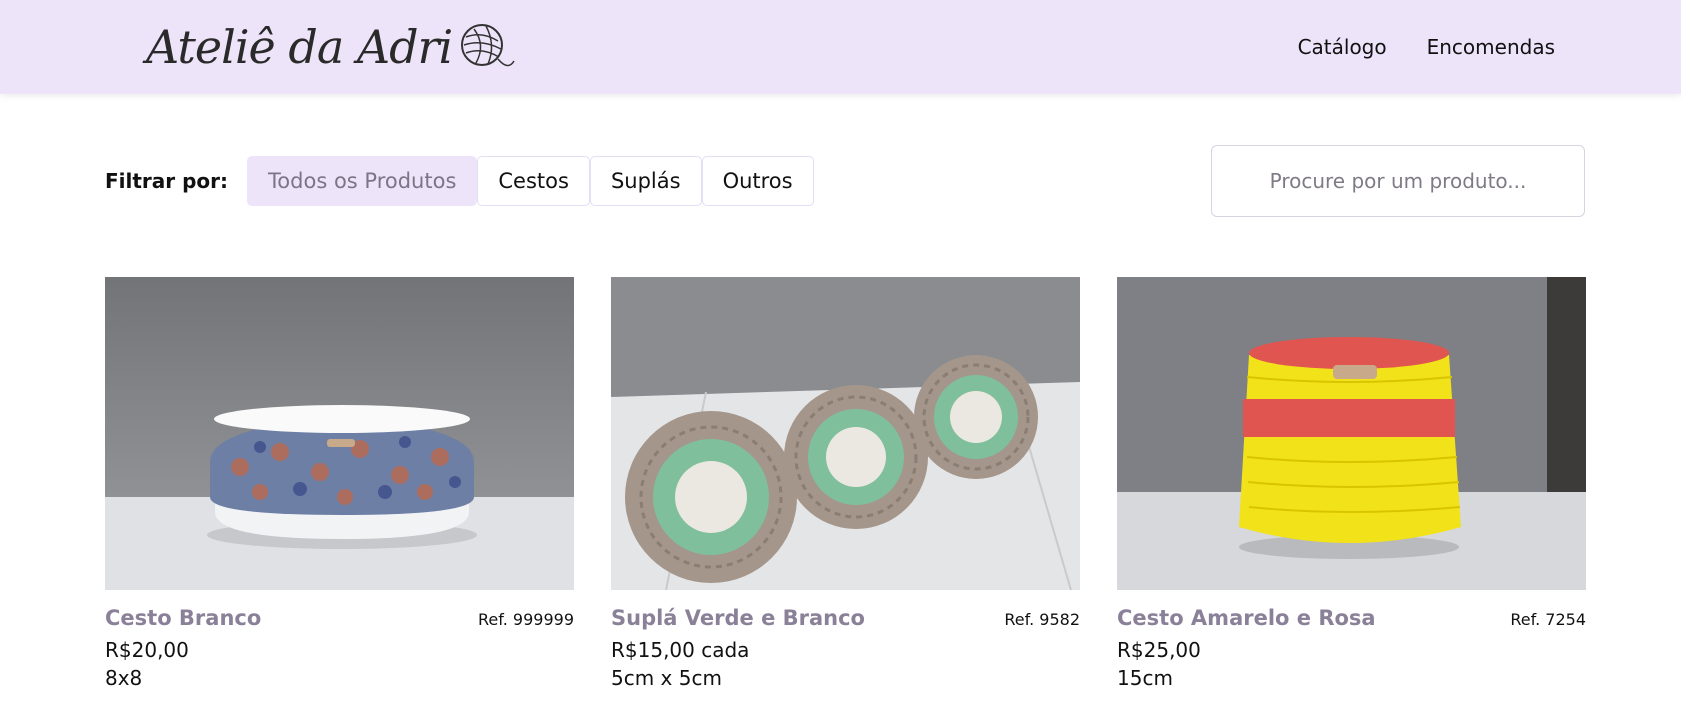 The image size is (1681, 728). What do you see at coordinates (183, 618) in the screenshot?
I see `product-name: Cesto Branco` at bounding box center [183, 618].